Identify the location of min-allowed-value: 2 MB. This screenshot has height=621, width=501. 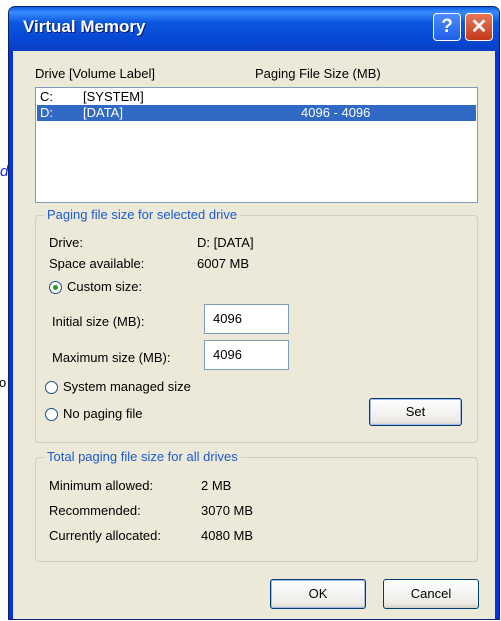
(216, 485).